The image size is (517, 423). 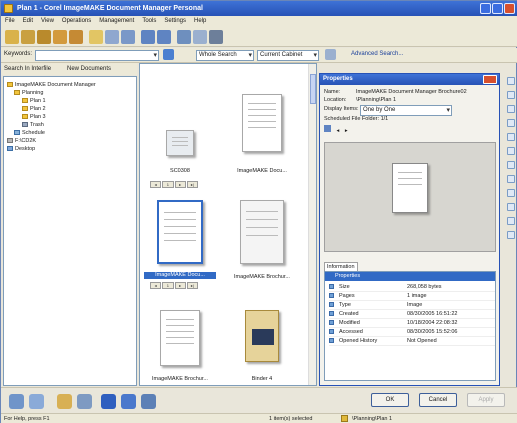 What do you see at coordinates (327, 128) in the screenshot?
I see `page-list-icon` at bounding box center [327, 128].